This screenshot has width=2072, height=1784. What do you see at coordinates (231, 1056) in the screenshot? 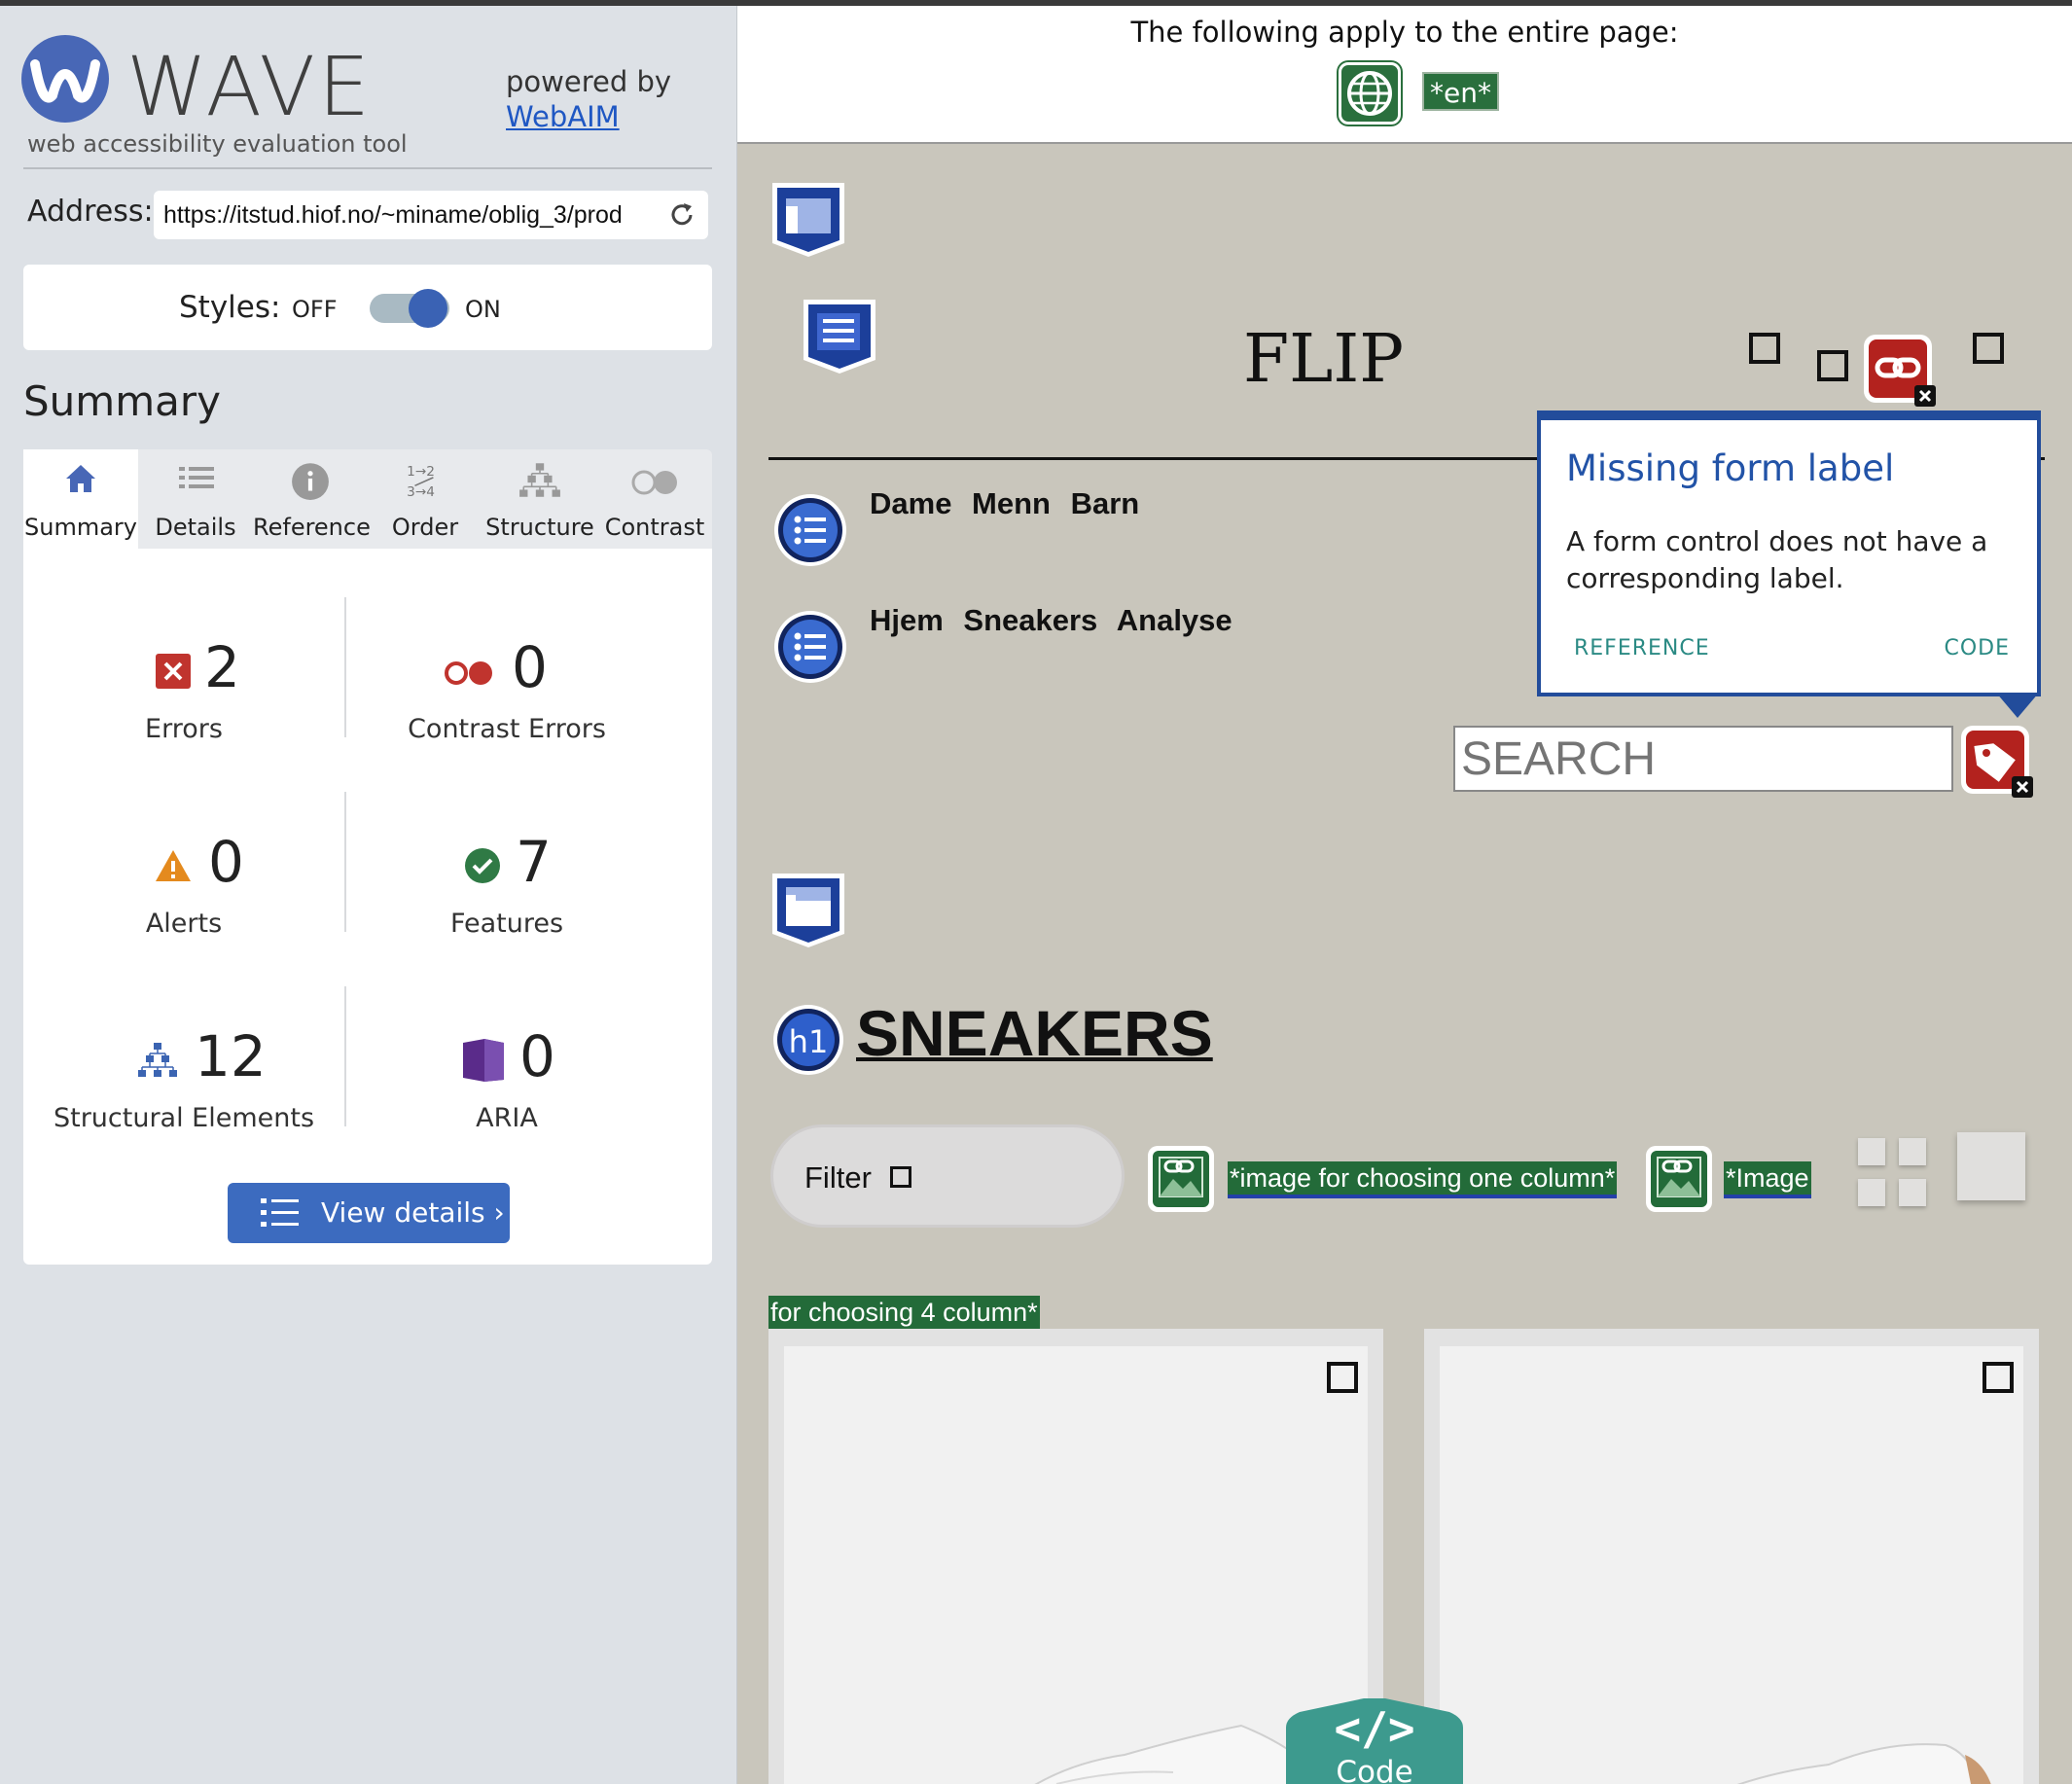
I see `structural-count: 12` at bounding box center [231, 1056].